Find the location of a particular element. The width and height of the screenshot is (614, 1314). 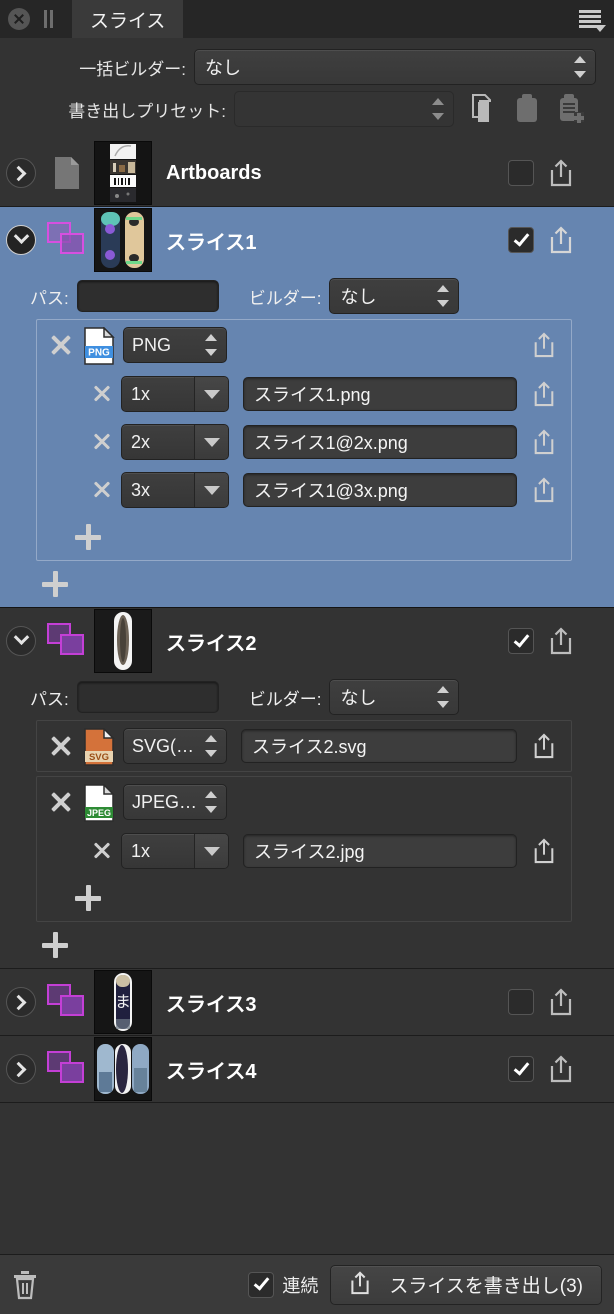

scale-row: 1x スライス1.png is located at coordinates (304, 394).